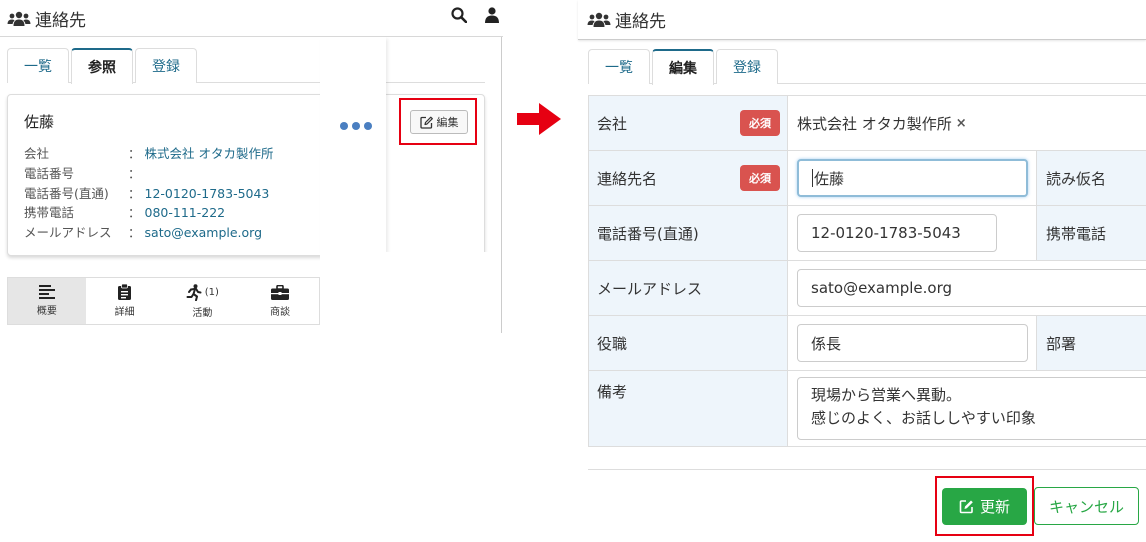 This screenshot has height=542, width=1146. Describe the element at coordinates (47, 301) in the screenshot. I see `nav-overview: 概要` at that location.